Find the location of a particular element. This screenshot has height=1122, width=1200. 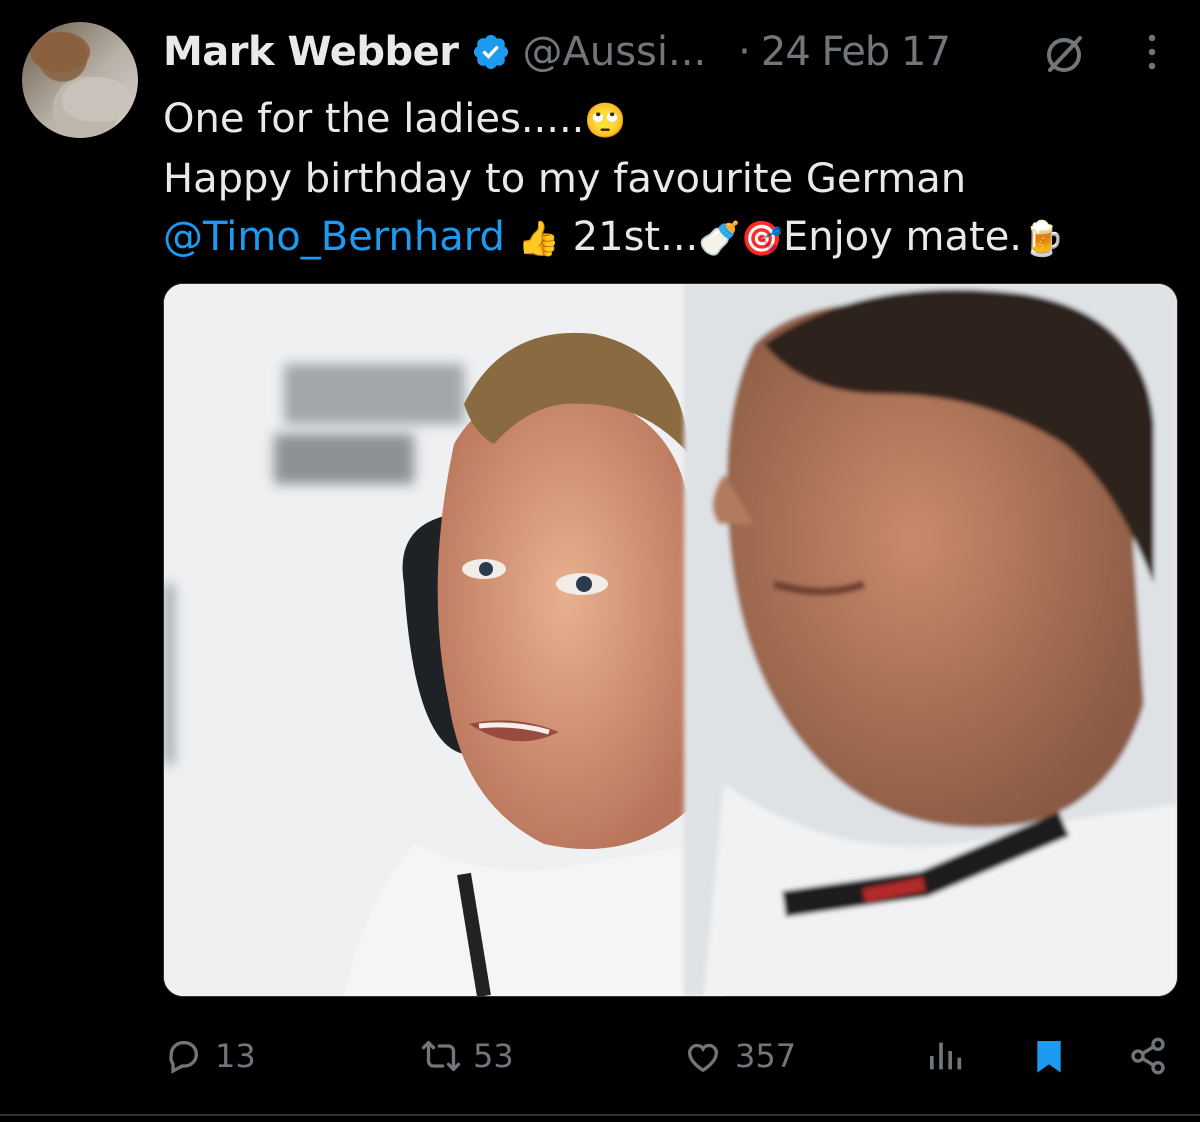

avatar is located at coordinates (80, 80).